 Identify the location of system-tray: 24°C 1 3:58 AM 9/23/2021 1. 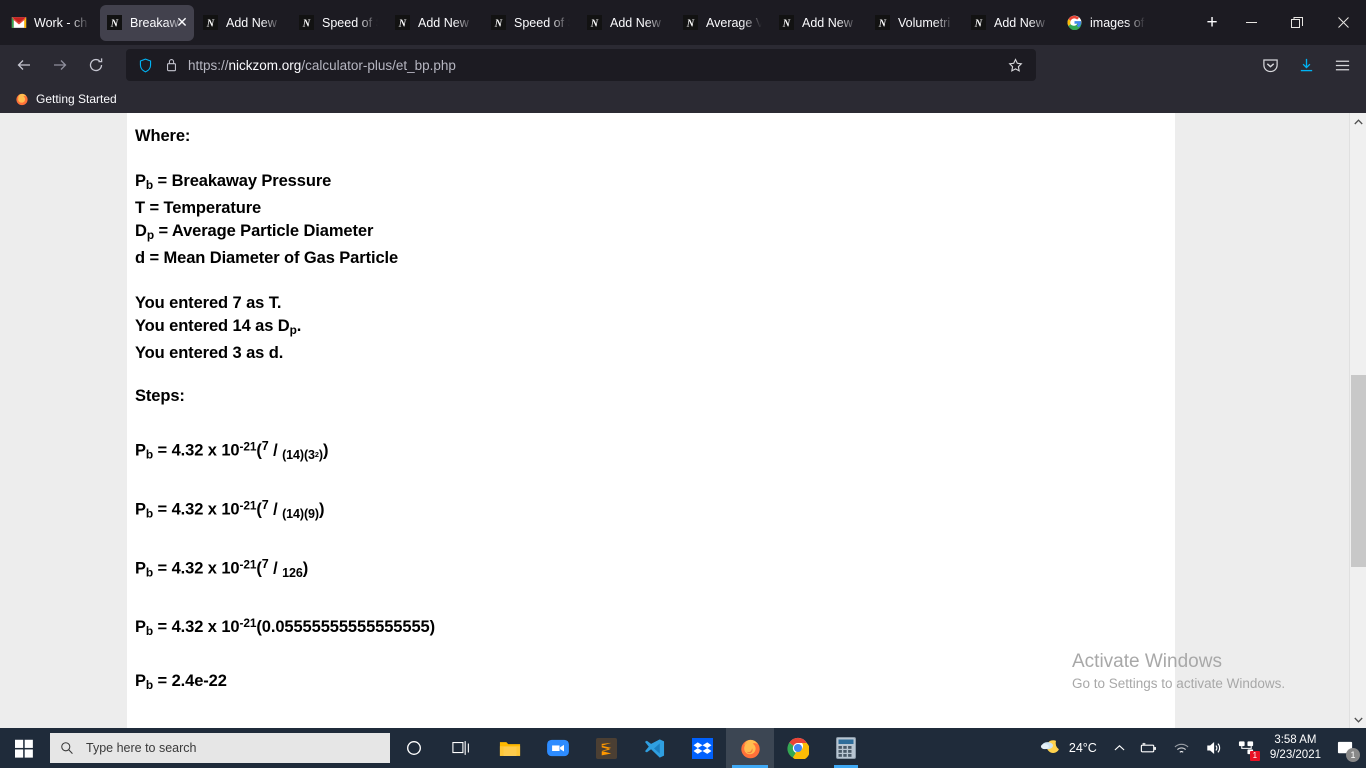
(1199, 748).